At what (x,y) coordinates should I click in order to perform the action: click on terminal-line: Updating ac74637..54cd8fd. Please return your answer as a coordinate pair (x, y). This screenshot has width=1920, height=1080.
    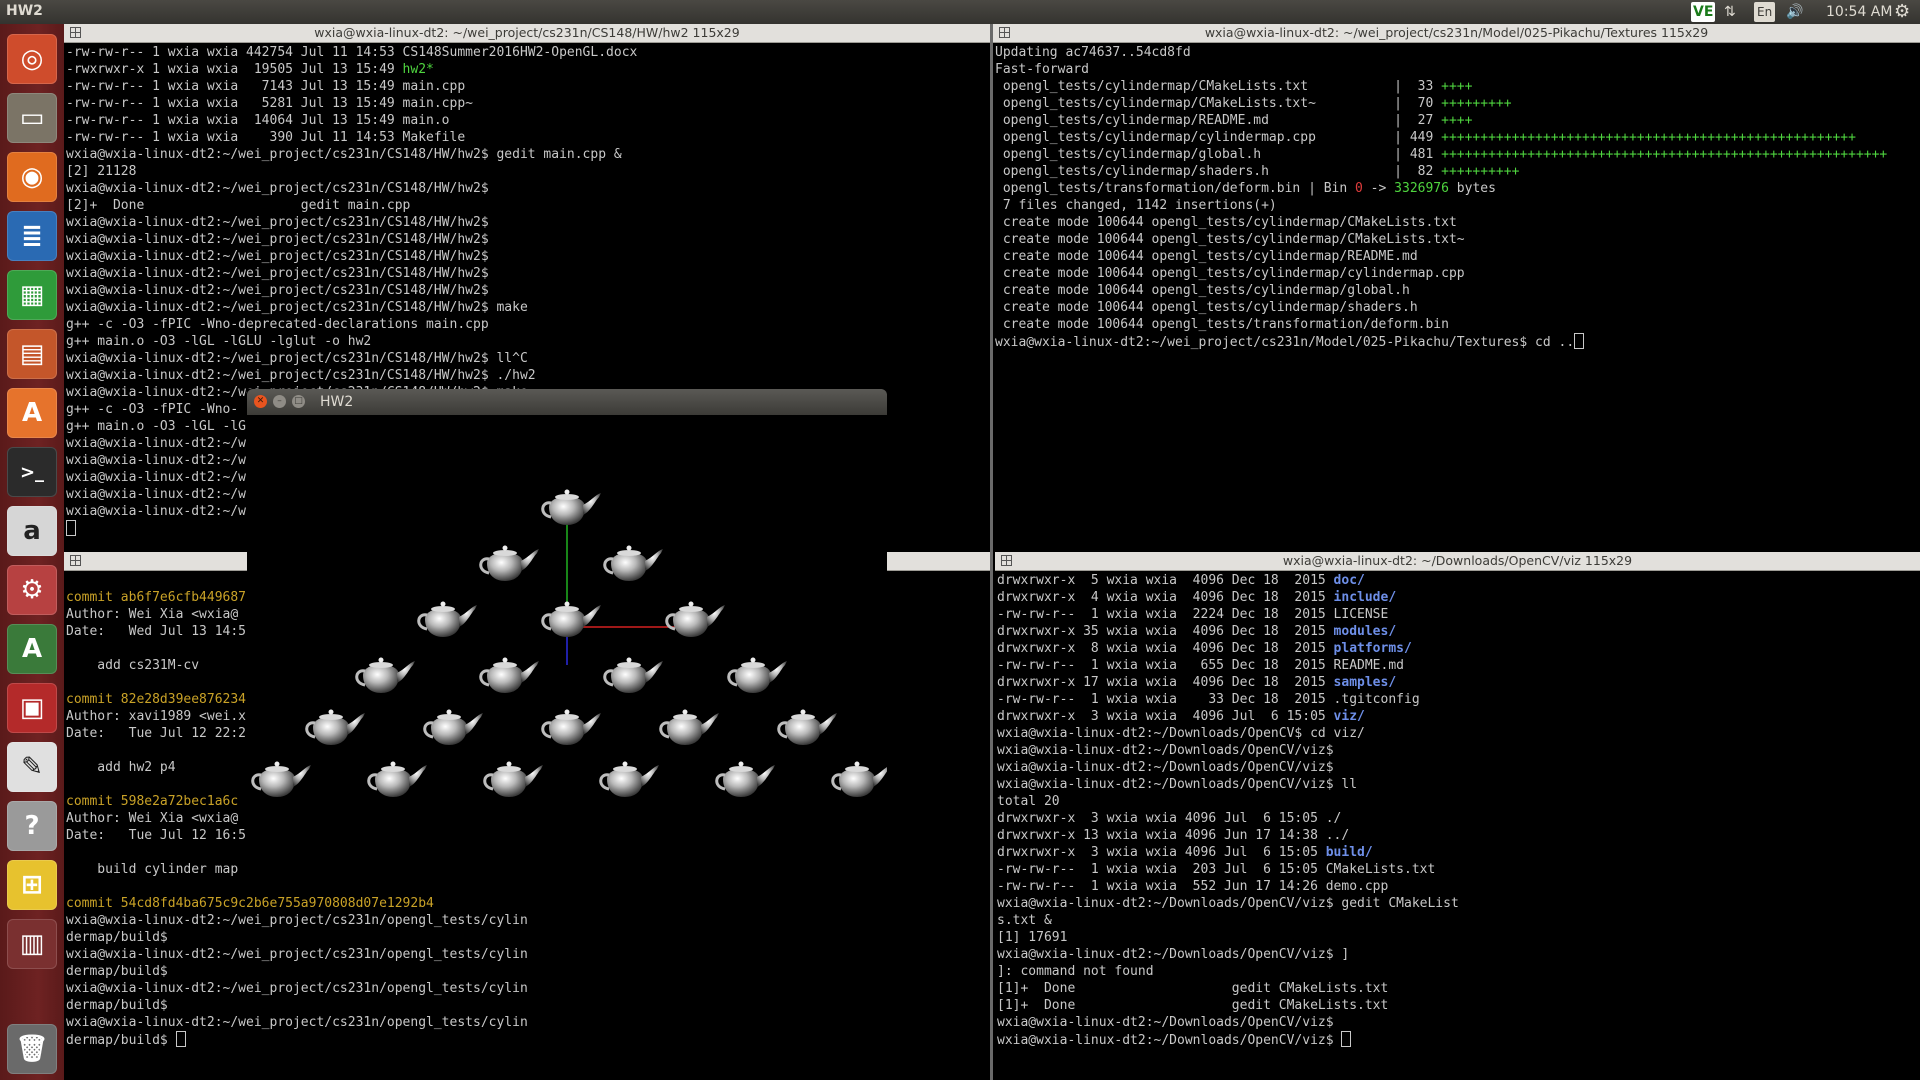
    Looking at the image, I should click on (1457, 52).